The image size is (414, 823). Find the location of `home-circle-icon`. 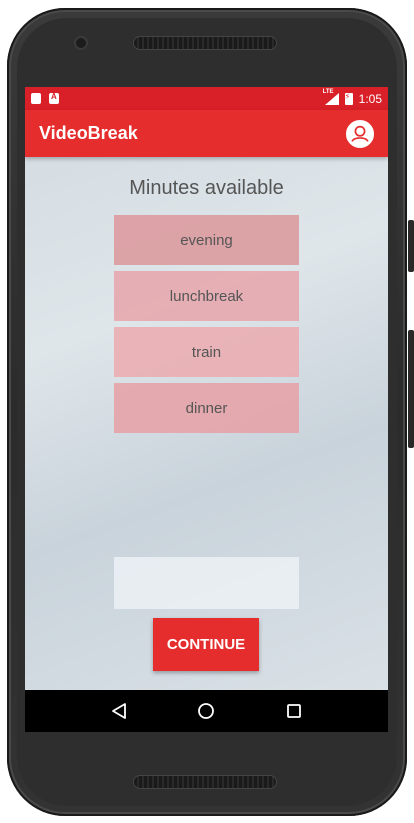

home-circle-icon is located at coordinates (206, 711).